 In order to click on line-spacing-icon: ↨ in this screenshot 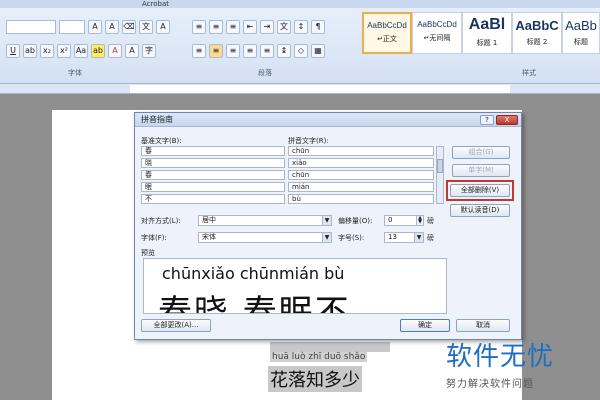, I will do `click(284, 51)`.